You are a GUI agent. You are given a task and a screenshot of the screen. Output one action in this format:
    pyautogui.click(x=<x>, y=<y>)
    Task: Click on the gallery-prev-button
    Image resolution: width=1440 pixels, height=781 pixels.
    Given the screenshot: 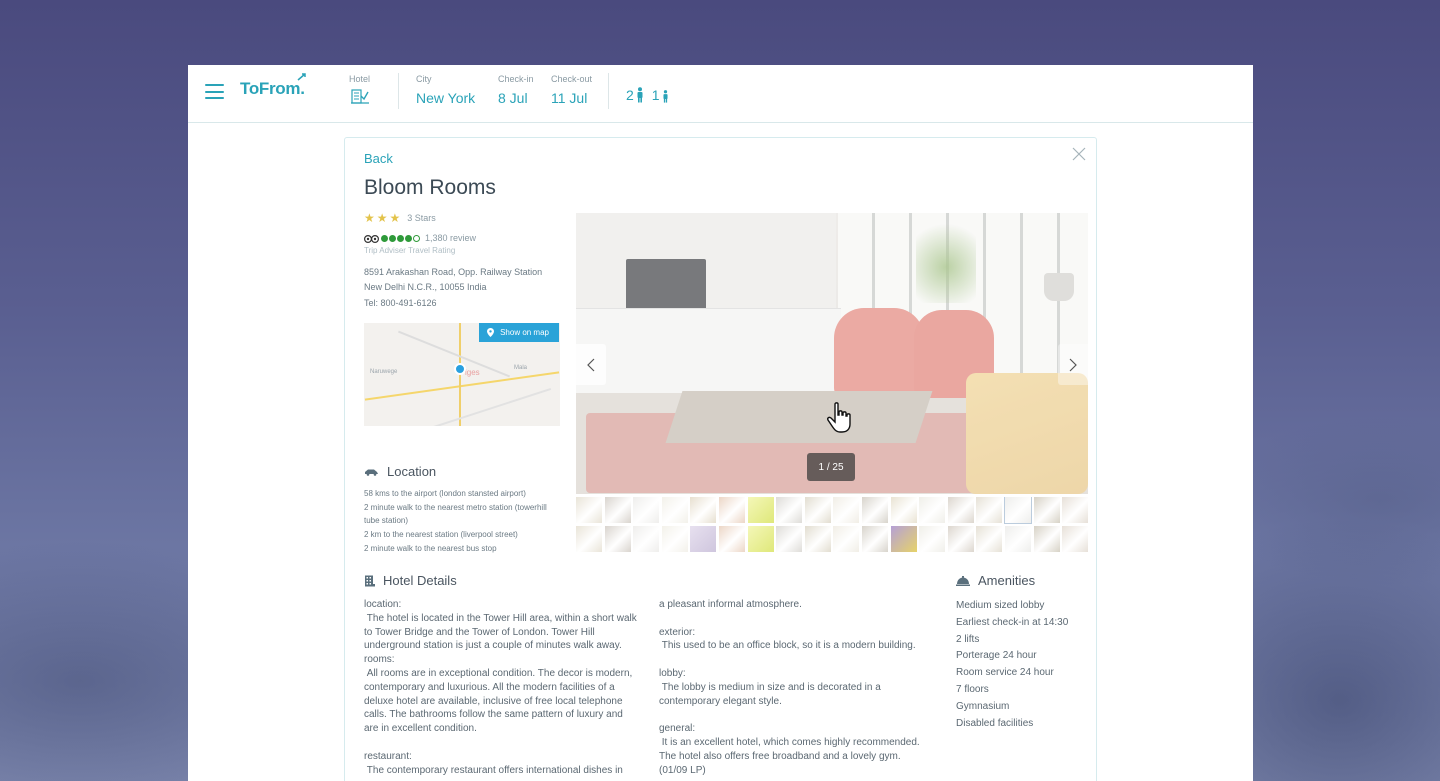 What is the action you would take?
    pyautogui.click(x=591, y=364)
    